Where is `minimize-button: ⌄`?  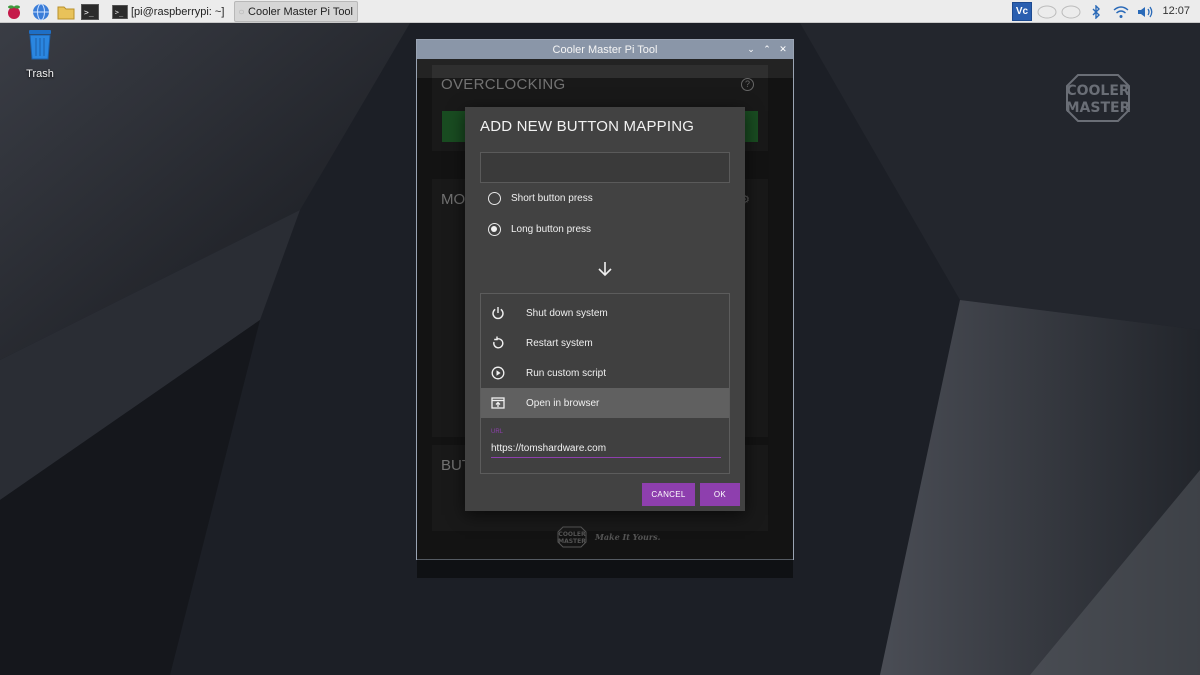
minimize-button: ⌄ is located at coordinates (751, 49).